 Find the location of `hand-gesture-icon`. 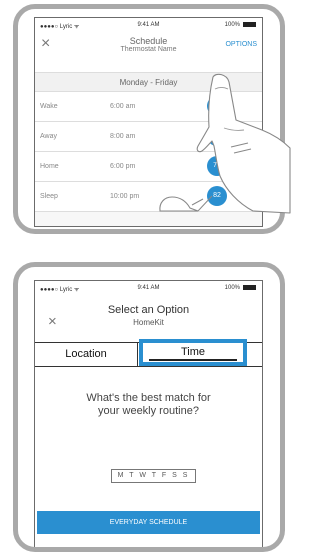

hand-gesture-icon is located at coordinates (225, 143).